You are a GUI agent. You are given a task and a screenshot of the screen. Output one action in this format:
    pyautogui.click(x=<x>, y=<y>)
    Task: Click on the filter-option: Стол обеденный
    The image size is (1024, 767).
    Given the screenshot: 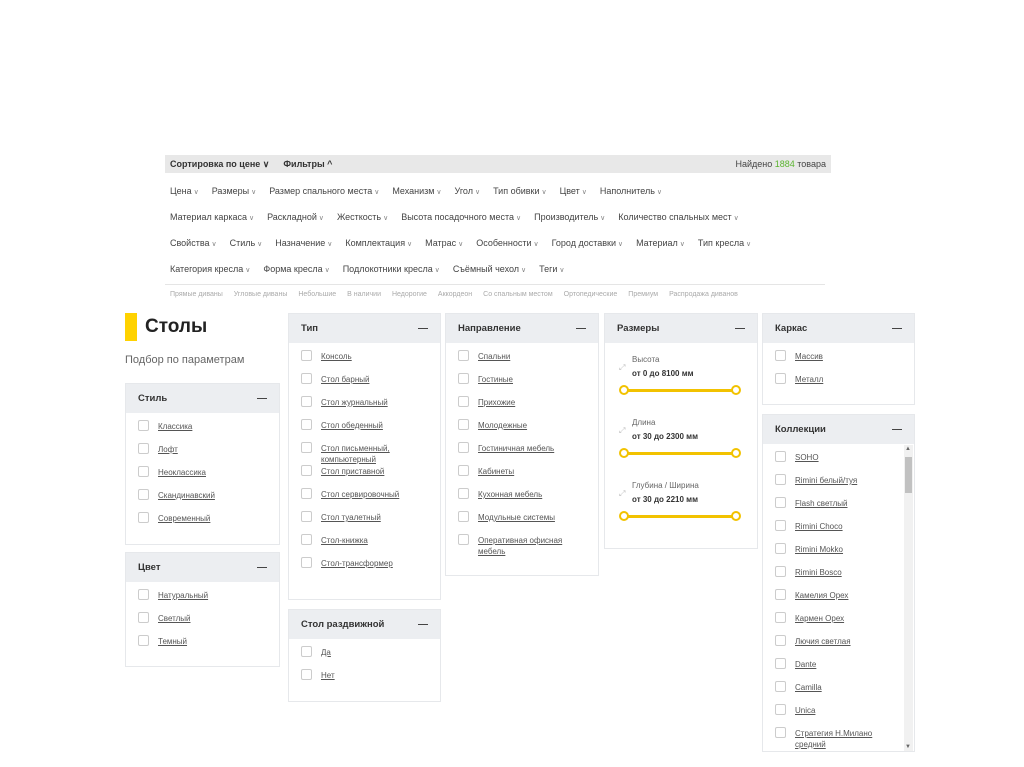 What is the action you would take?
    pyautogui.click(x=365, y=431)
    